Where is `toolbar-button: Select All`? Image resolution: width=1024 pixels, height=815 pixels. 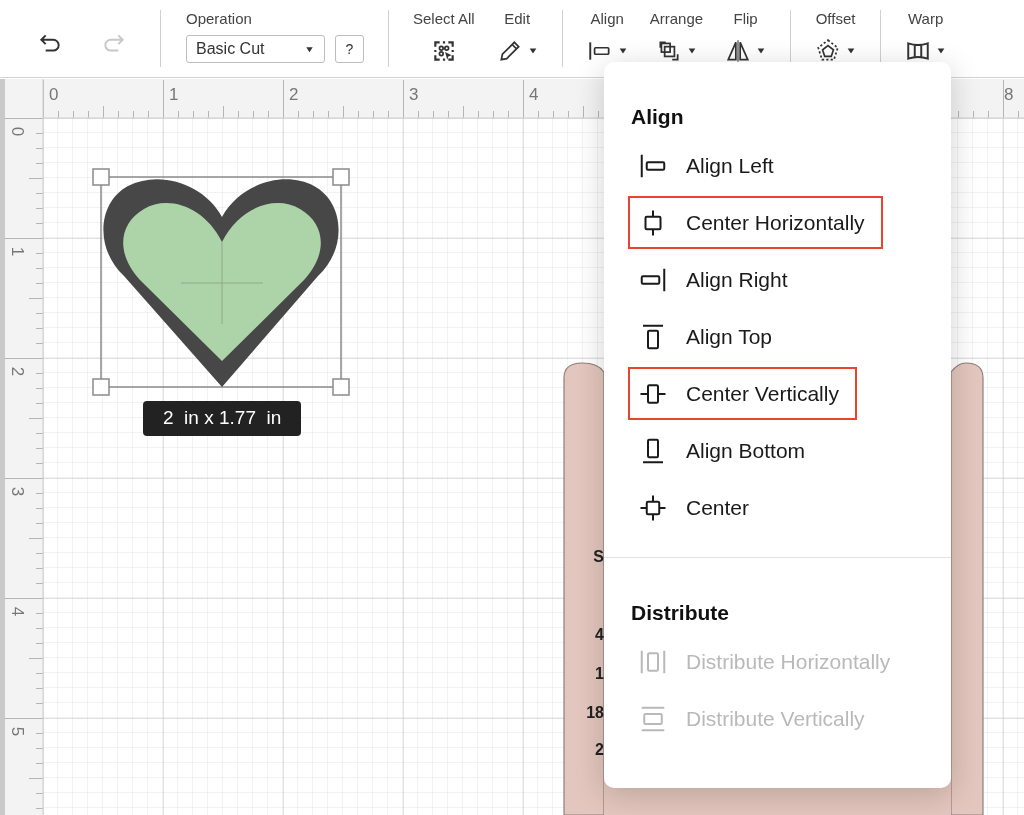
toolbar-button: Select All is located at coordinates (444, 38).